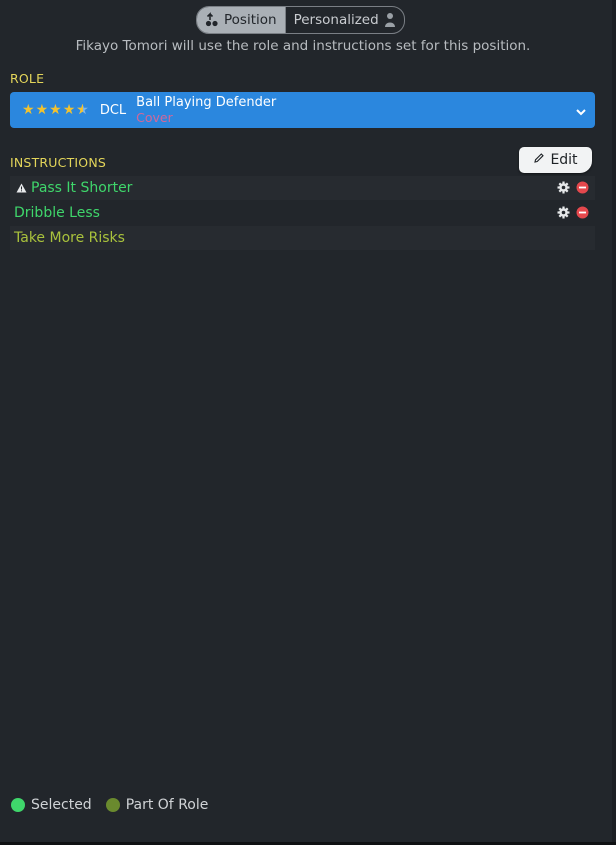  I want to click on half-star-icon: ★, so click(82, 110).